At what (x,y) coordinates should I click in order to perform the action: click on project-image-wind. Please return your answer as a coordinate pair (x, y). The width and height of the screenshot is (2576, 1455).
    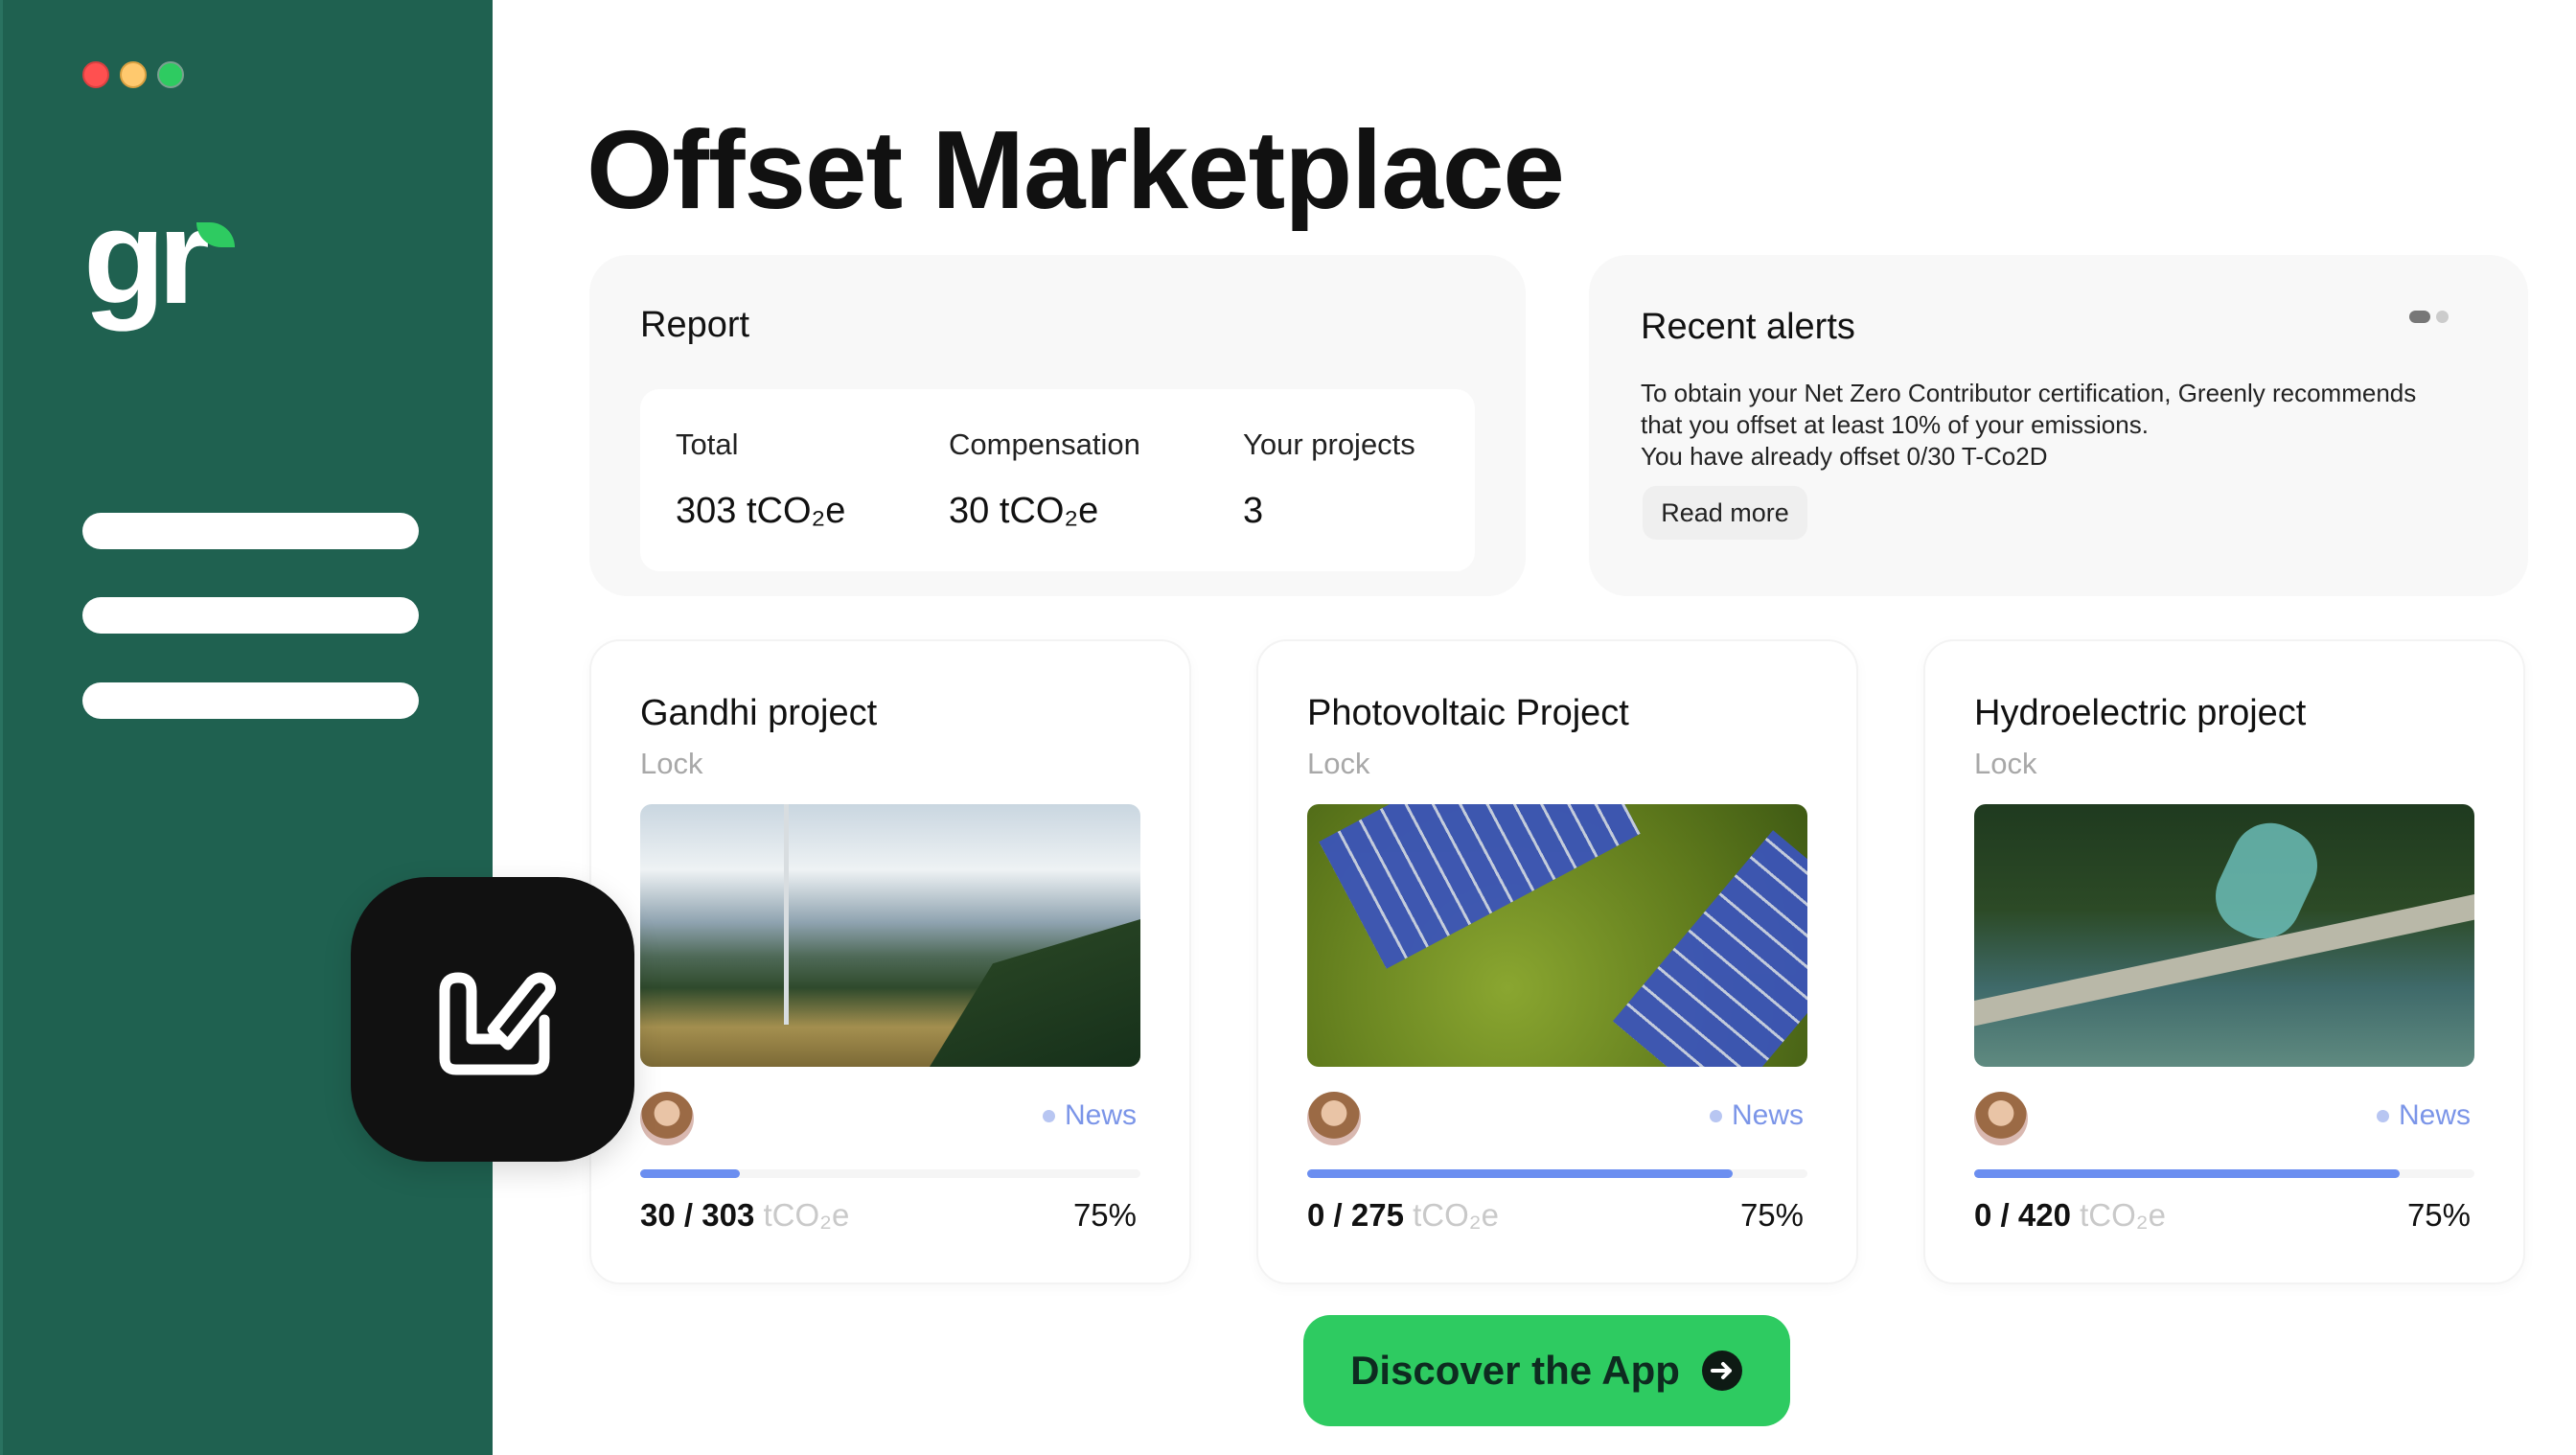
    Looking at the image, I should click on (890, 935).